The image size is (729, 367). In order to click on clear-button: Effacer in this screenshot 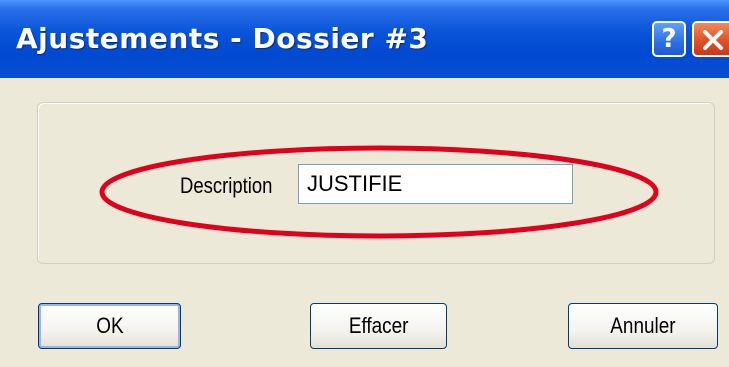, I will do `click(378, 326)`.